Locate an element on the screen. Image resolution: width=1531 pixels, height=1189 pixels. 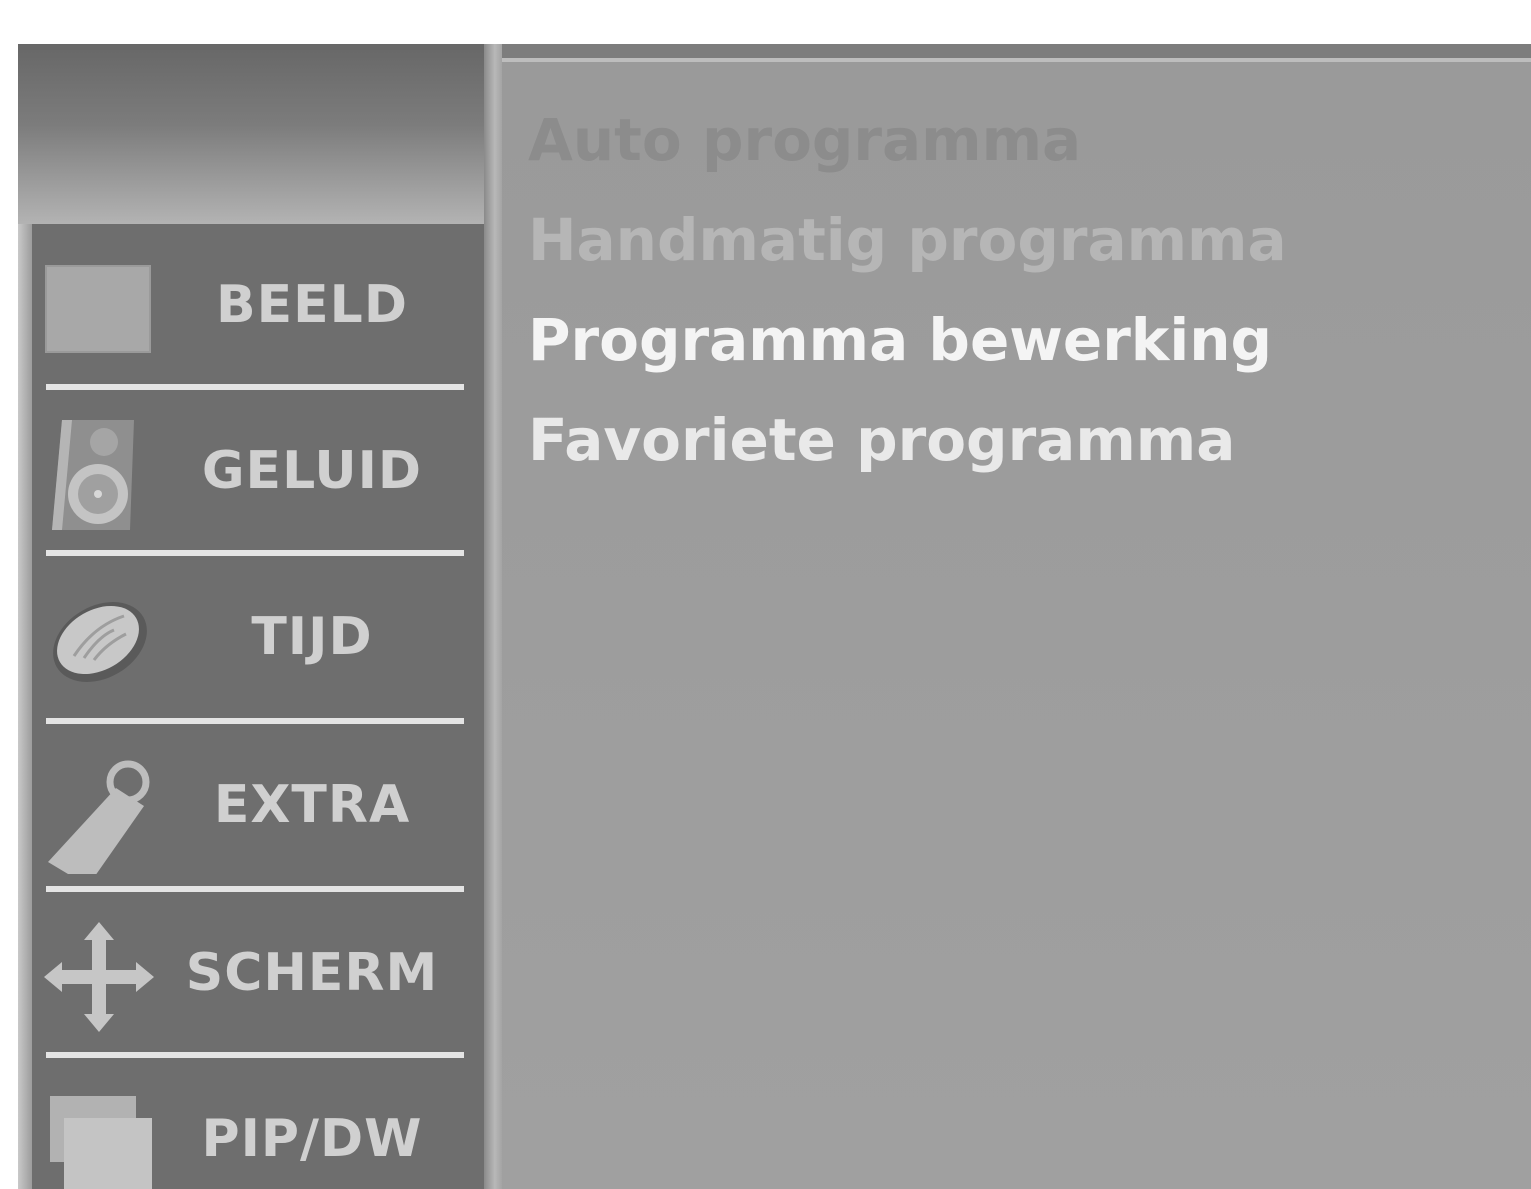
submenu-item-favoriete-programma: Favoriete programma is located at coordinates (881, 440).